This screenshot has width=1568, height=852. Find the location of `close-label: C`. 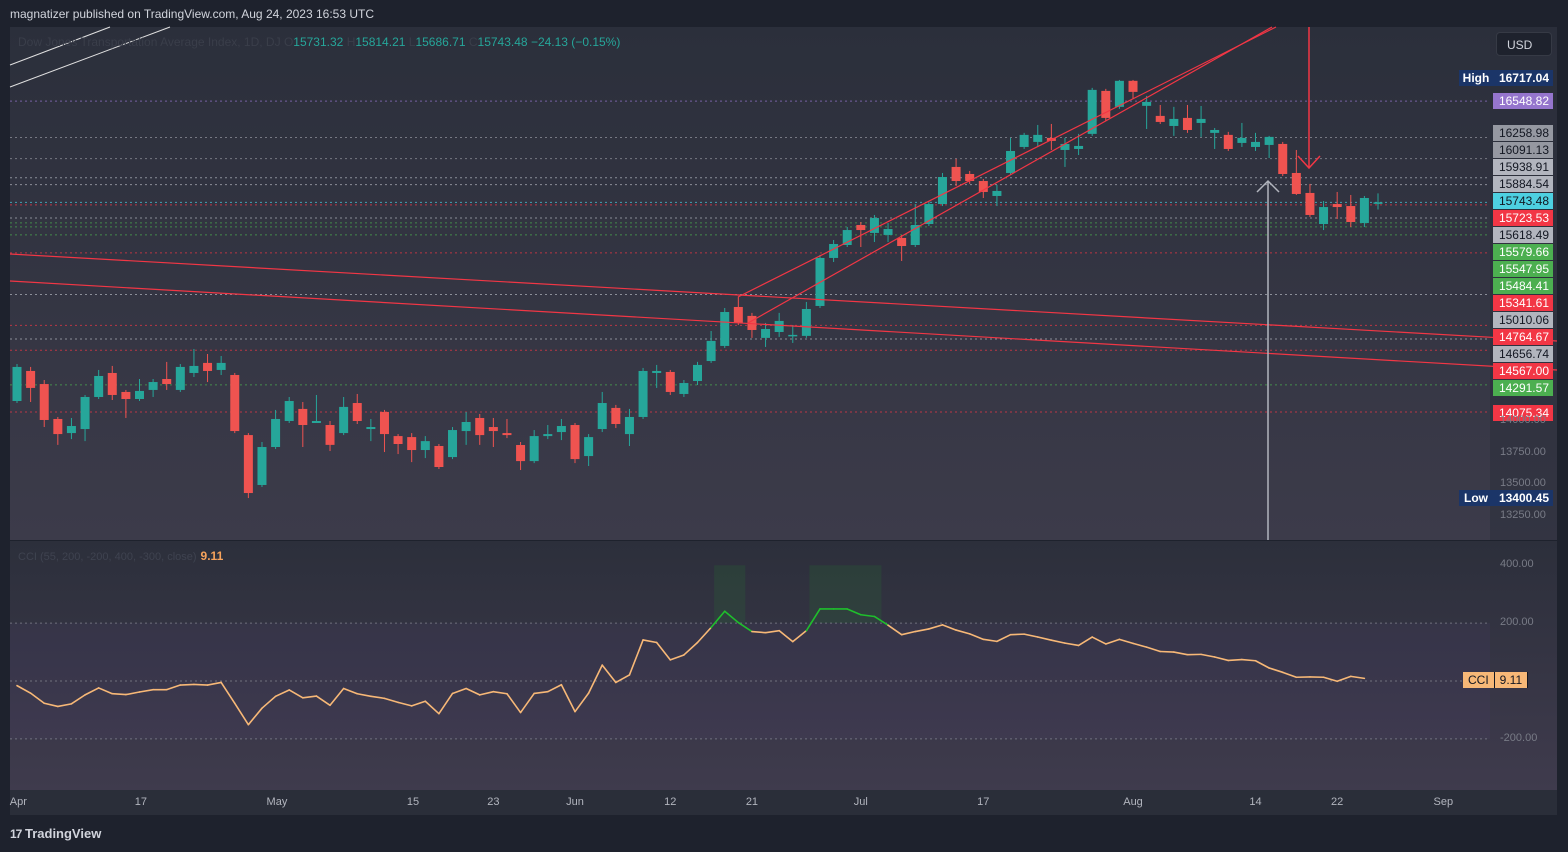

close-label: C is located at coordinates (473, 42).